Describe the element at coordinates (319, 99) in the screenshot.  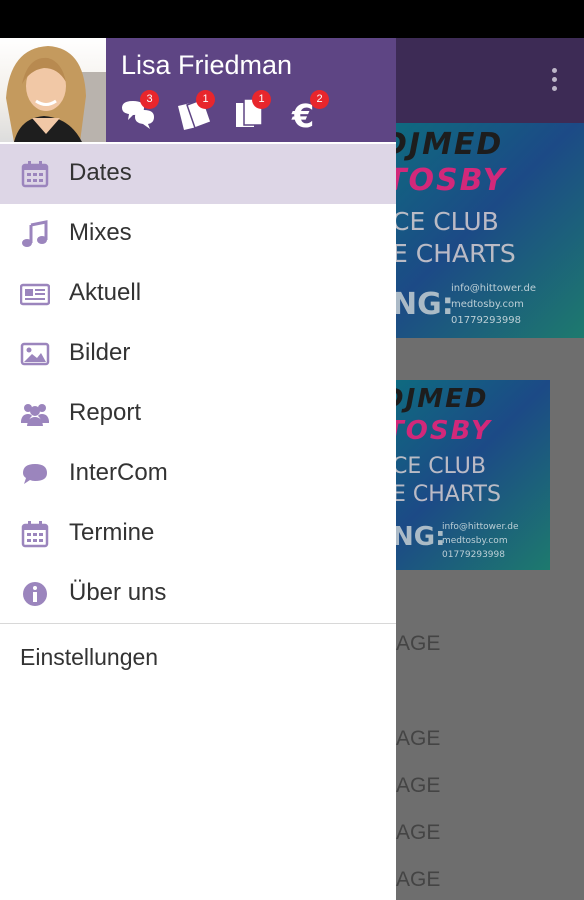
I see `payments-count-badge: 2` at that location.